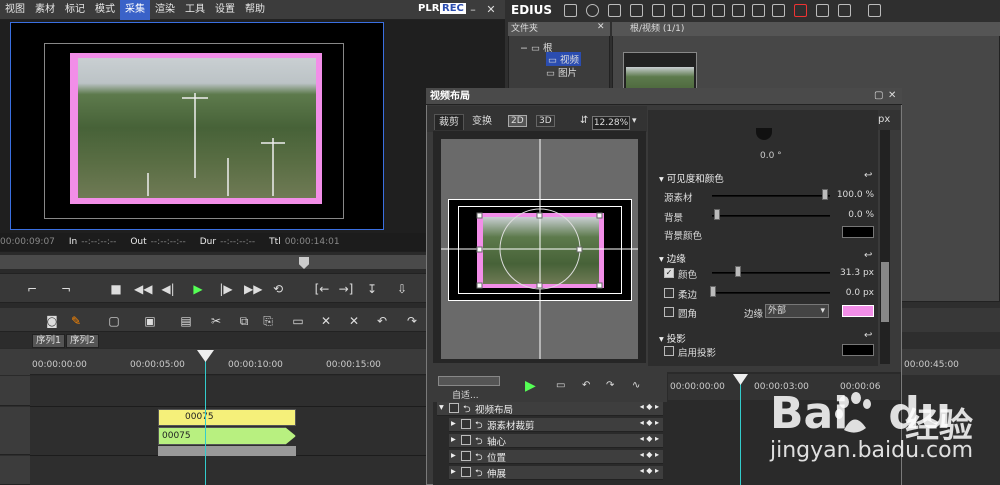 This screenshot has width=1000, height=485. What do you see at coordinates (858, 311) in the screenshot?
I see `border-color-swatch` at bounding box center [858, 311].